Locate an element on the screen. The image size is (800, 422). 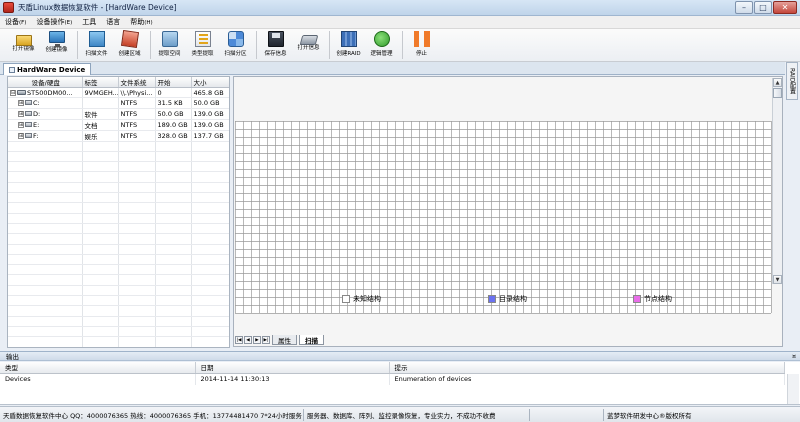
tab-properties: 属性 is located at coordinates (284, 340).